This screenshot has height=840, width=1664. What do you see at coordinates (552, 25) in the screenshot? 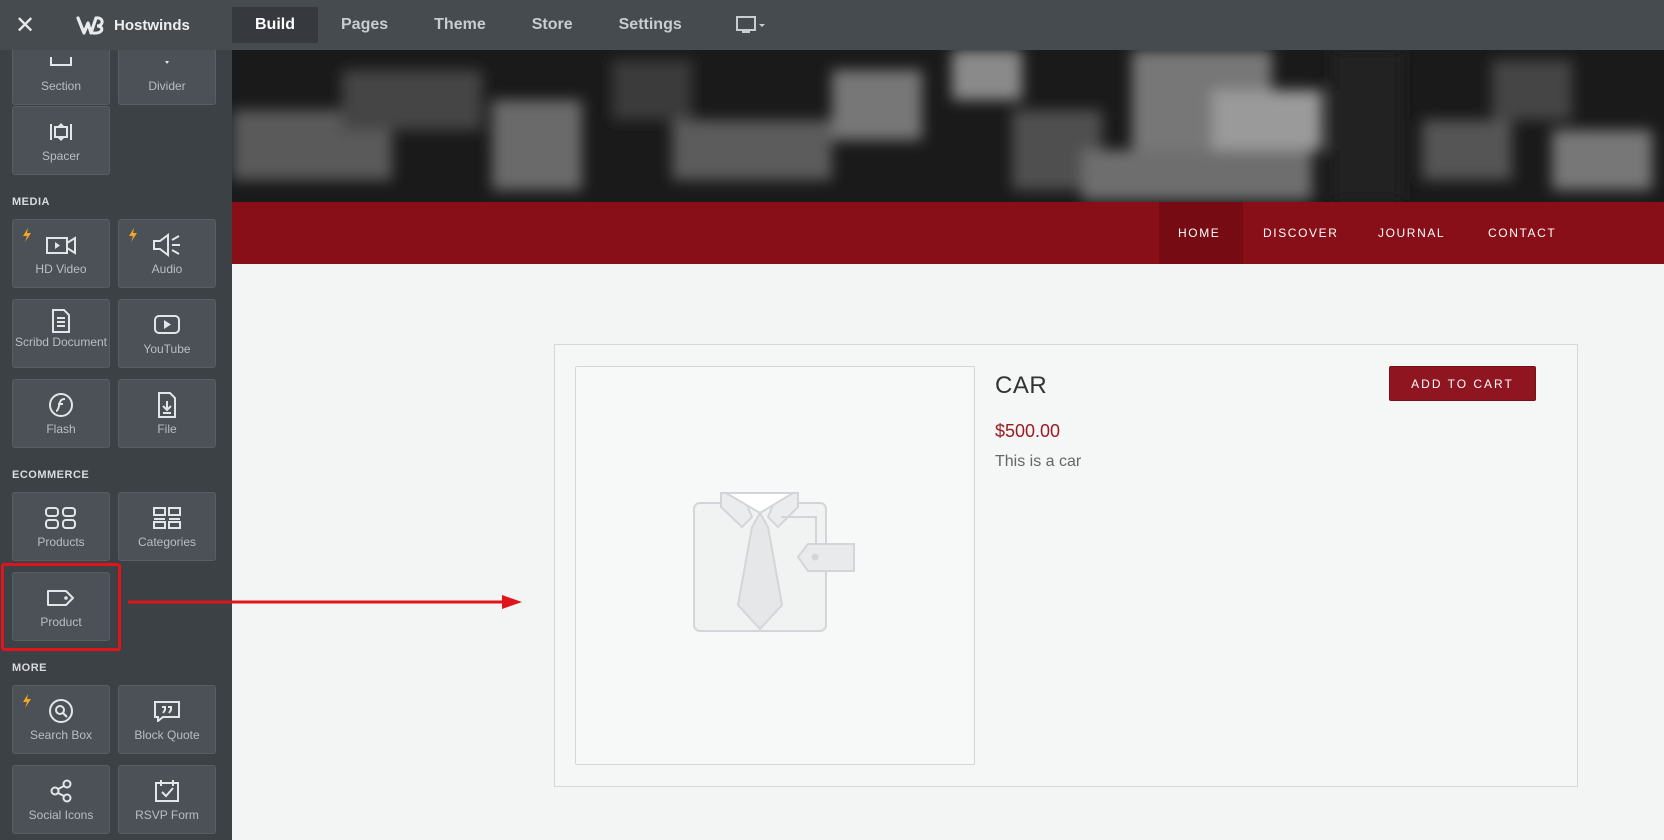
I see `tab-store: Store` at bounding box center [552, 25].